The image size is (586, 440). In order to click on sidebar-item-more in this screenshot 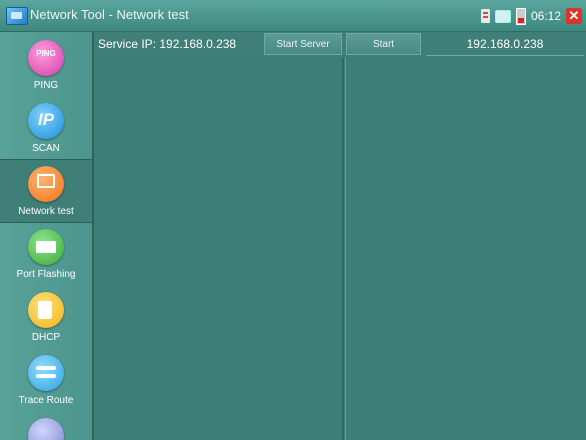, I will do `click(46, 426)`.